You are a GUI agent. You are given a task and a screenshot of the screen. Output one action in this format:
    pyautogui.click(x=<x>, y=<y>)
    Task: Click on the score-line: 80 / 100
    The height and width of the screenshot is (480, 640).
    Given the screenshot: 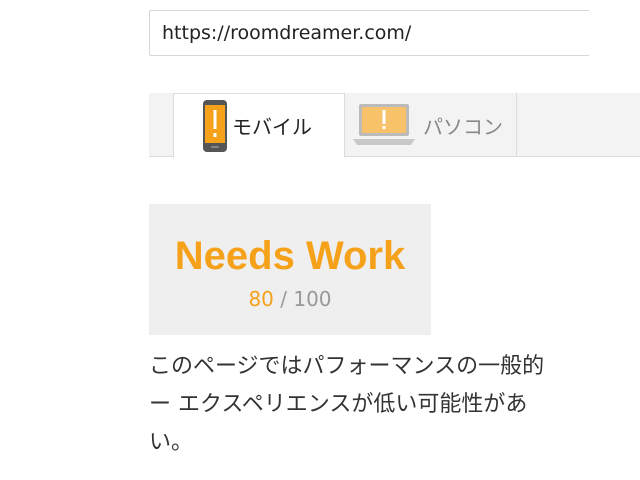 What is the action you would take?
    pyautogui.click(x=290, y=299)
    